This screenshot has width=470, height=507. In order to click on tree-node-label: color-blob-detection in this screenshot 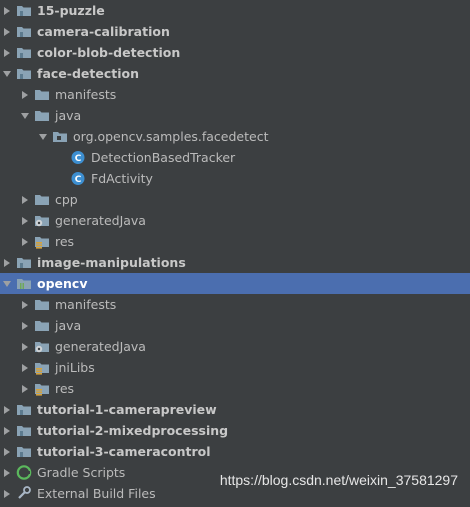, I will do `click(109, 52)`.